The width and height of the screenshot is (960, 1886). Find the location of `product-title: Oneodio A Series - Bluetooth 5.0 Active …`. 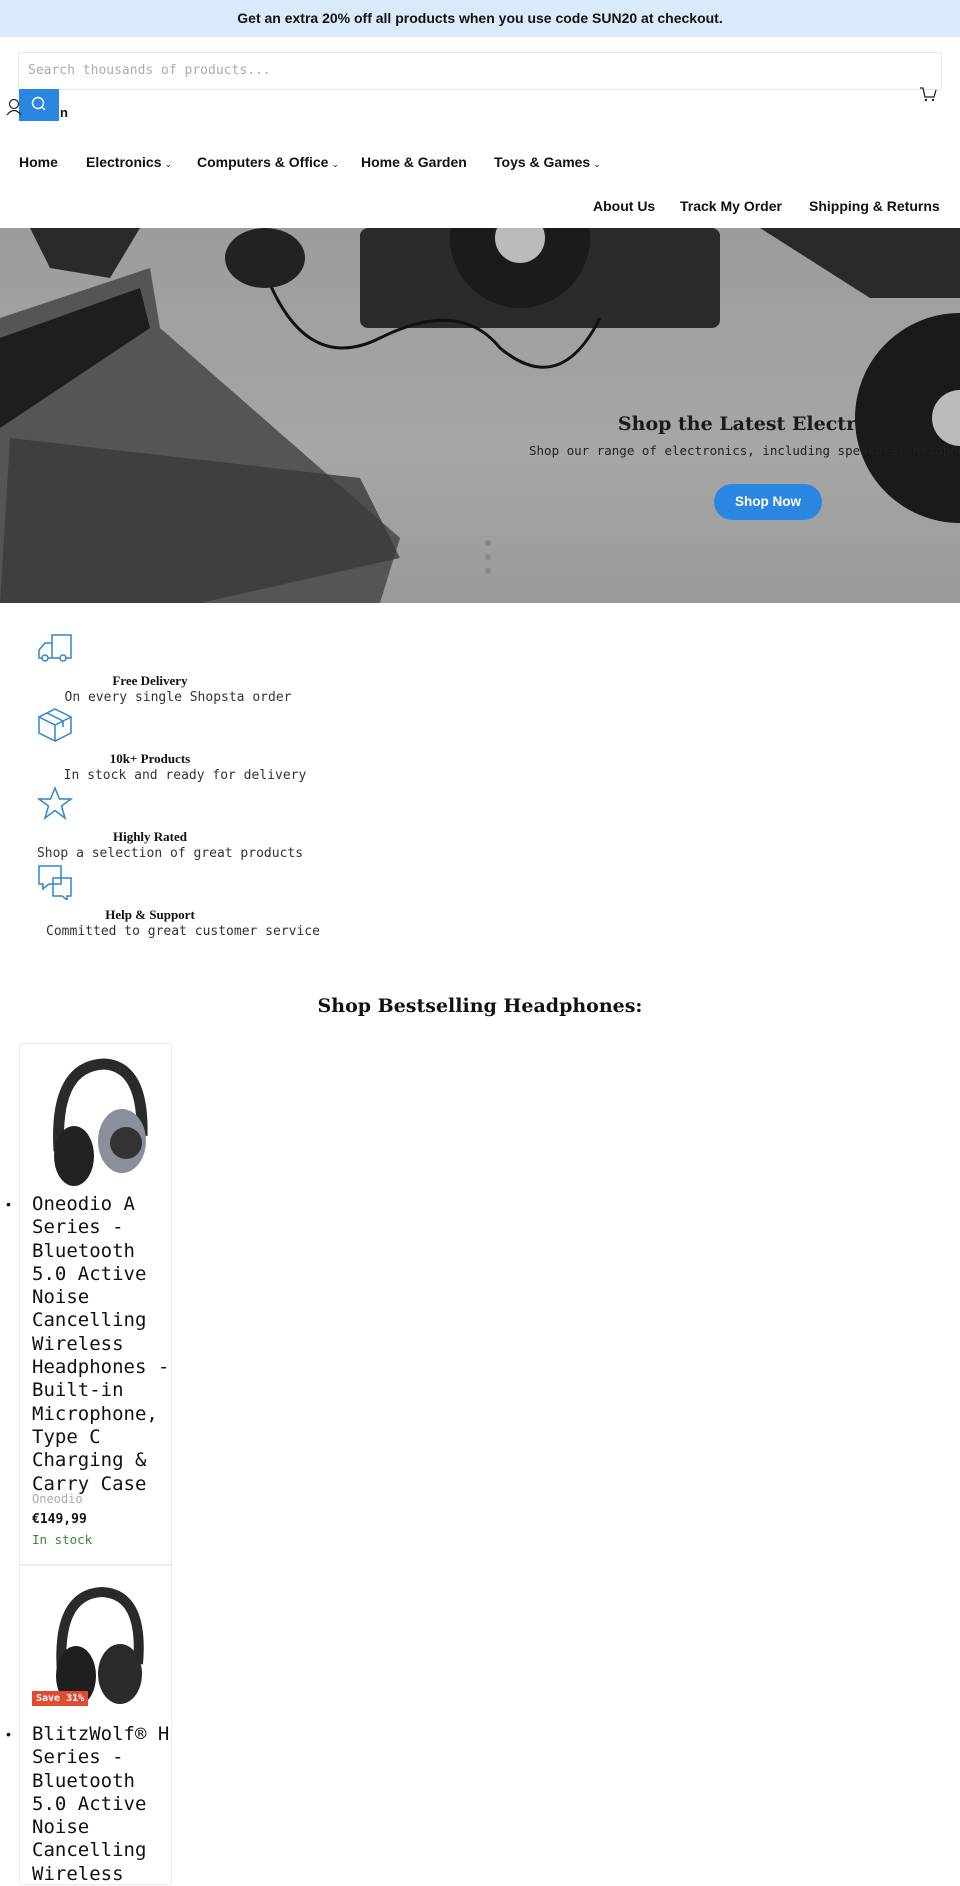

product-title: Oneodio A Series - Bluetooth 5.0 Active … is located at coordinates (102, 1344).